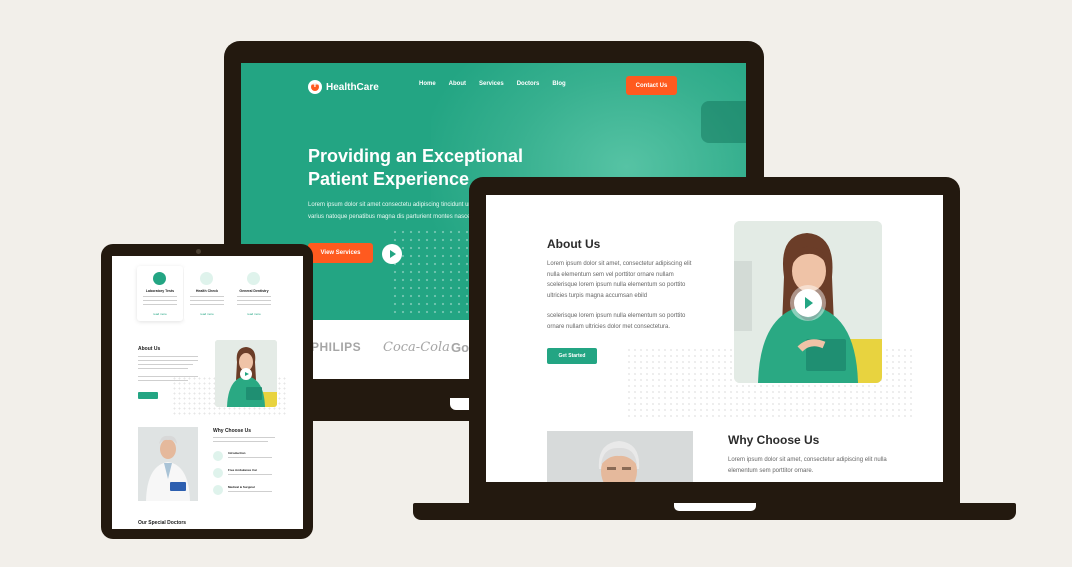 The image size is (1072, 567). Describe the element at coordinates (460, 347) in the screenshot. I see `partner-logo-google: Go` at that location.